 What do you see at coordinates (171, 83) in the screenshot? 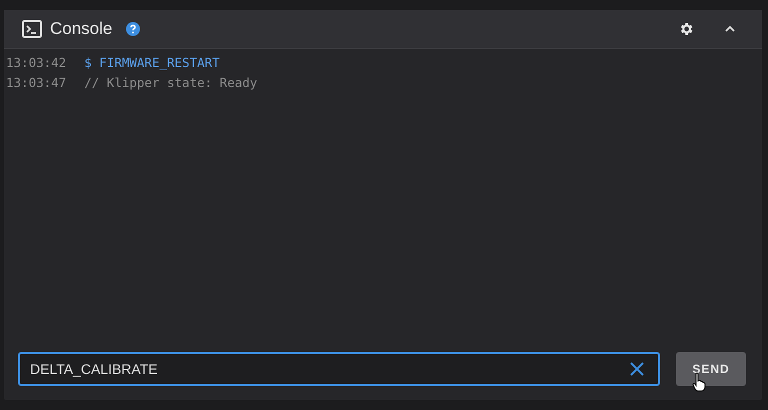
I see `log-message: // Klipper state: Ready` at bounding box center [171, 83].